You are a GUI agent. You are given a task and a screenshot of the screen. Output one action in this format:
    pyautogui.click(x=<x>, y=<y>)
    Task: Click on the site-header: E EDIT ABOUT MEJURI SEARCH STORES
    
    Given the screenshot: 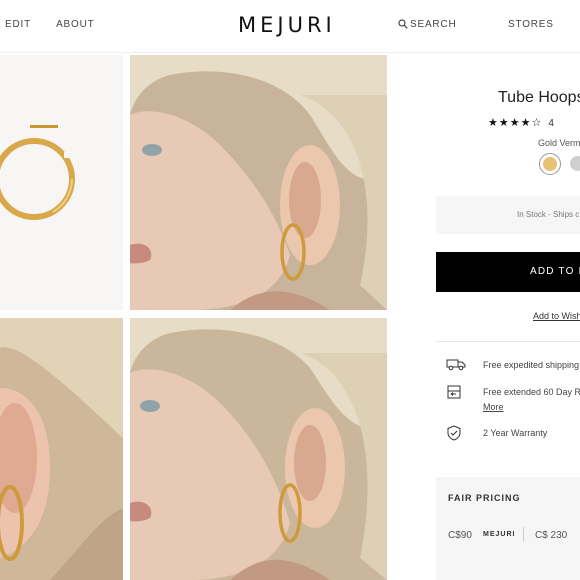 What is the action you would take?
    pyautogui.click(x=290, y=26)
    